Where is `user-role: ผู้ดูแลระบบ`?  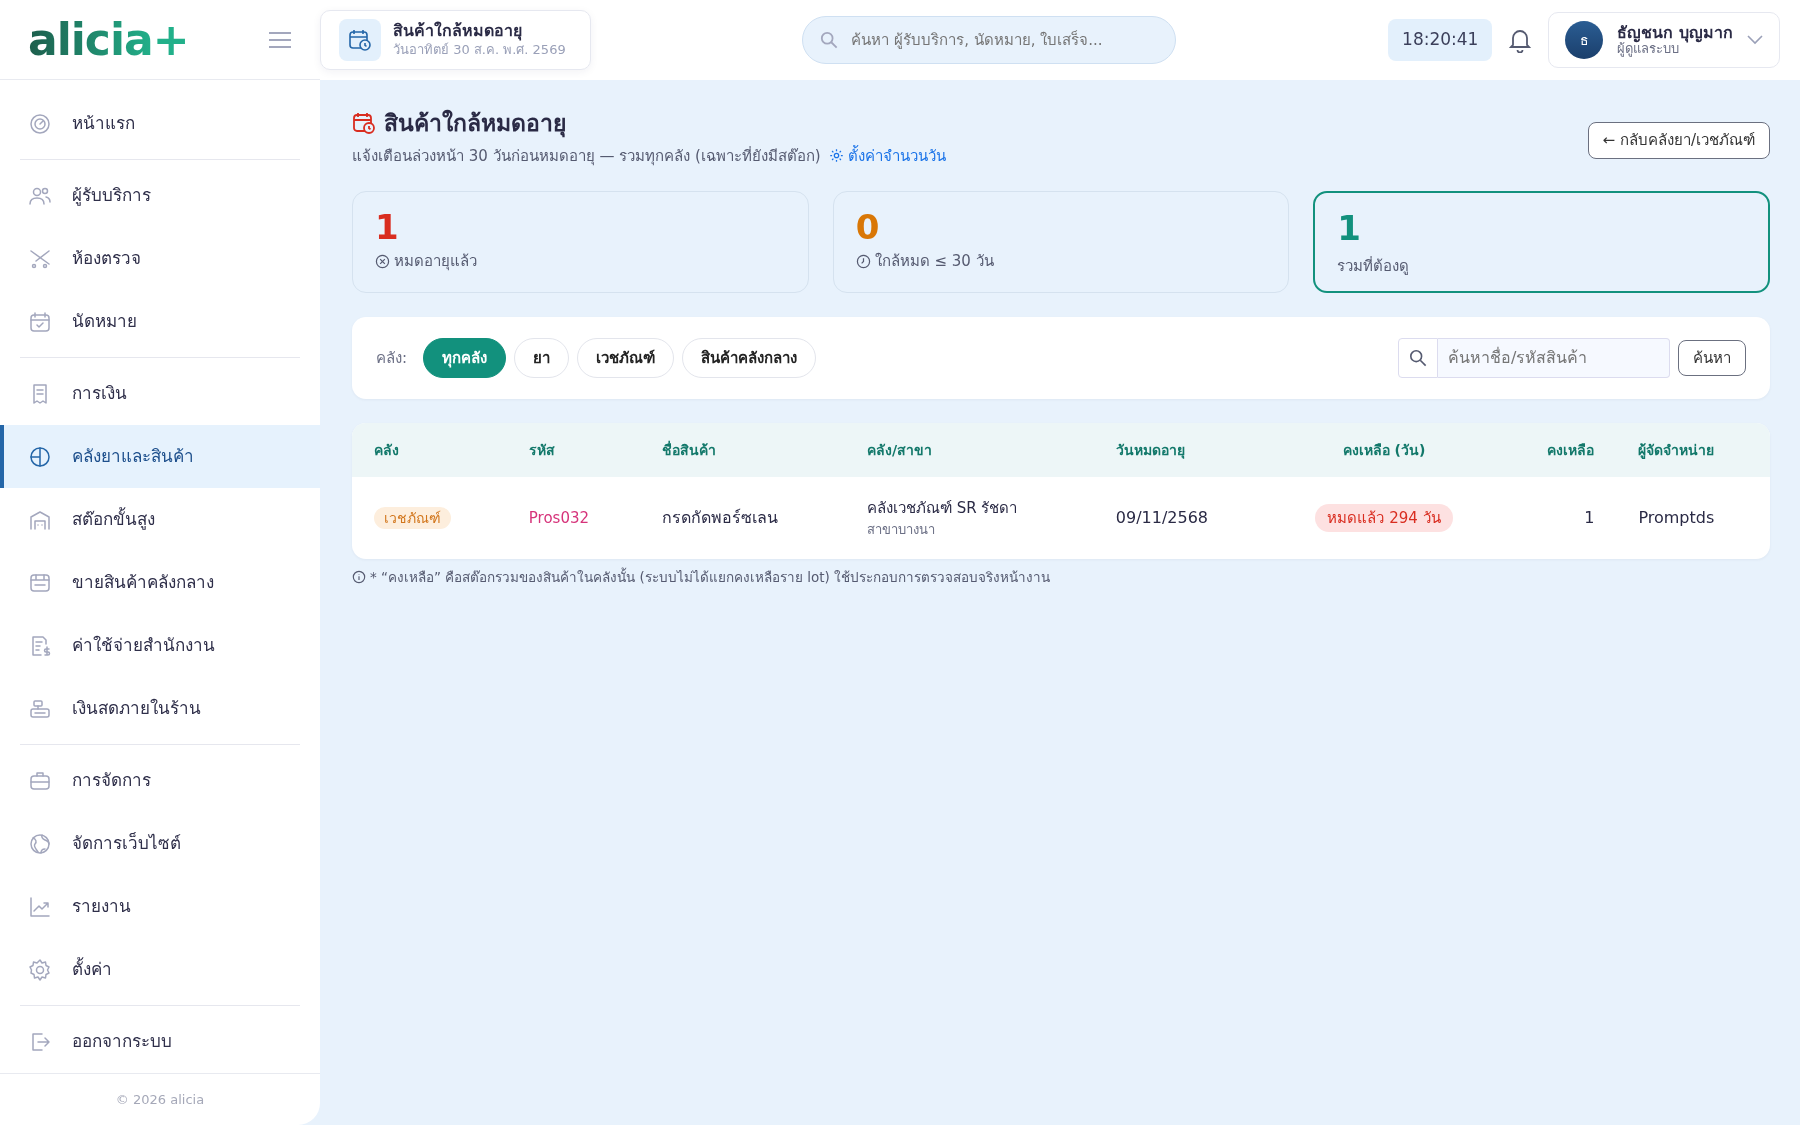
user-role: ผู้ดูแลระบบ is located at coordinates (1648, 49).